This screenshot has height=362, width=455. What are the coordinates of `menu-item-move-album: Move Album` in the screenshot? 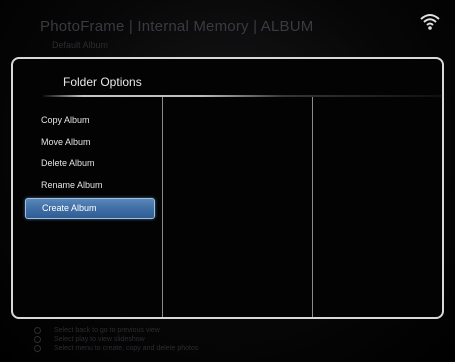 It's located at (90, 142).